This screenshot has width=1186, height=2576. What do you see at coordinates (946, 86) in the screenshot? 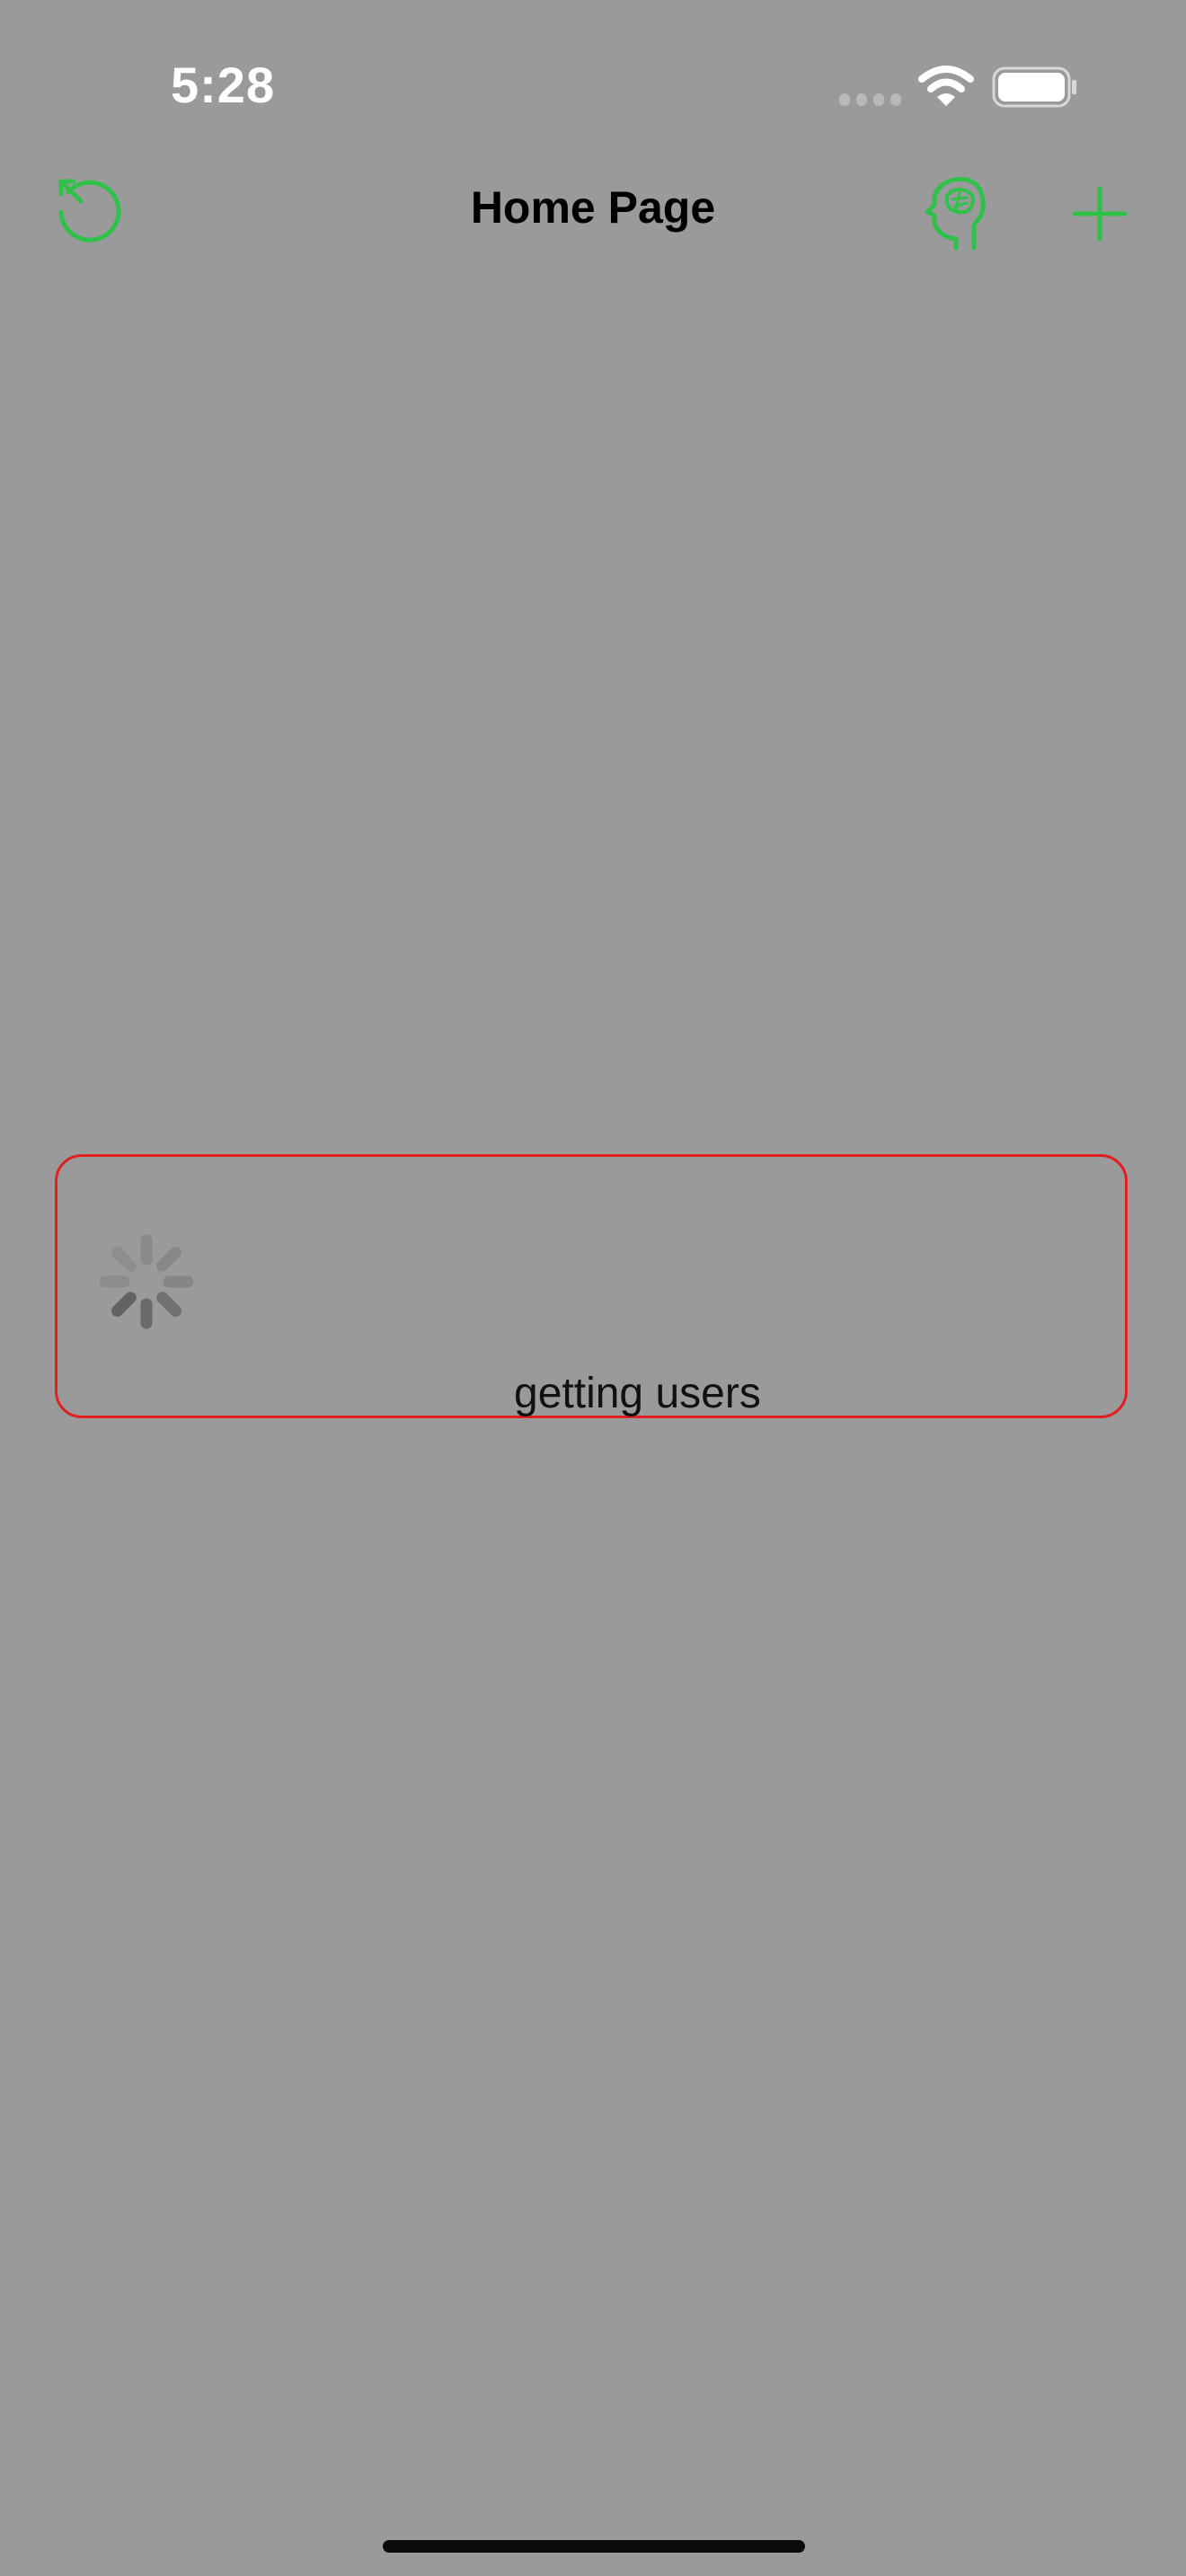
I see `wifi-icon` at bounding box center [946, 86].